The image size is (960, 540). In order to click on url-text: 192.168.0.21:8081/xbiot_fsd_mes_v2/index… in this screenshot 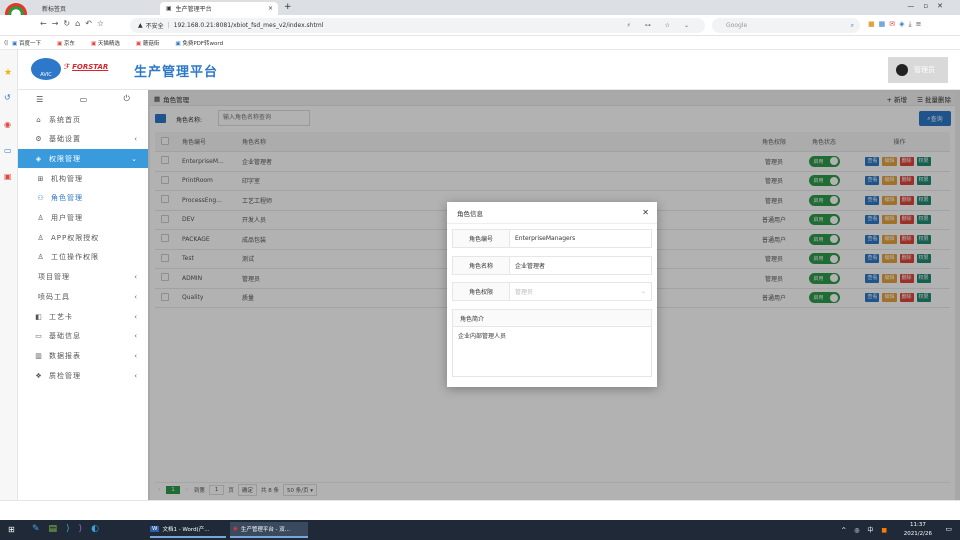, I will do `click(248, 25)`.